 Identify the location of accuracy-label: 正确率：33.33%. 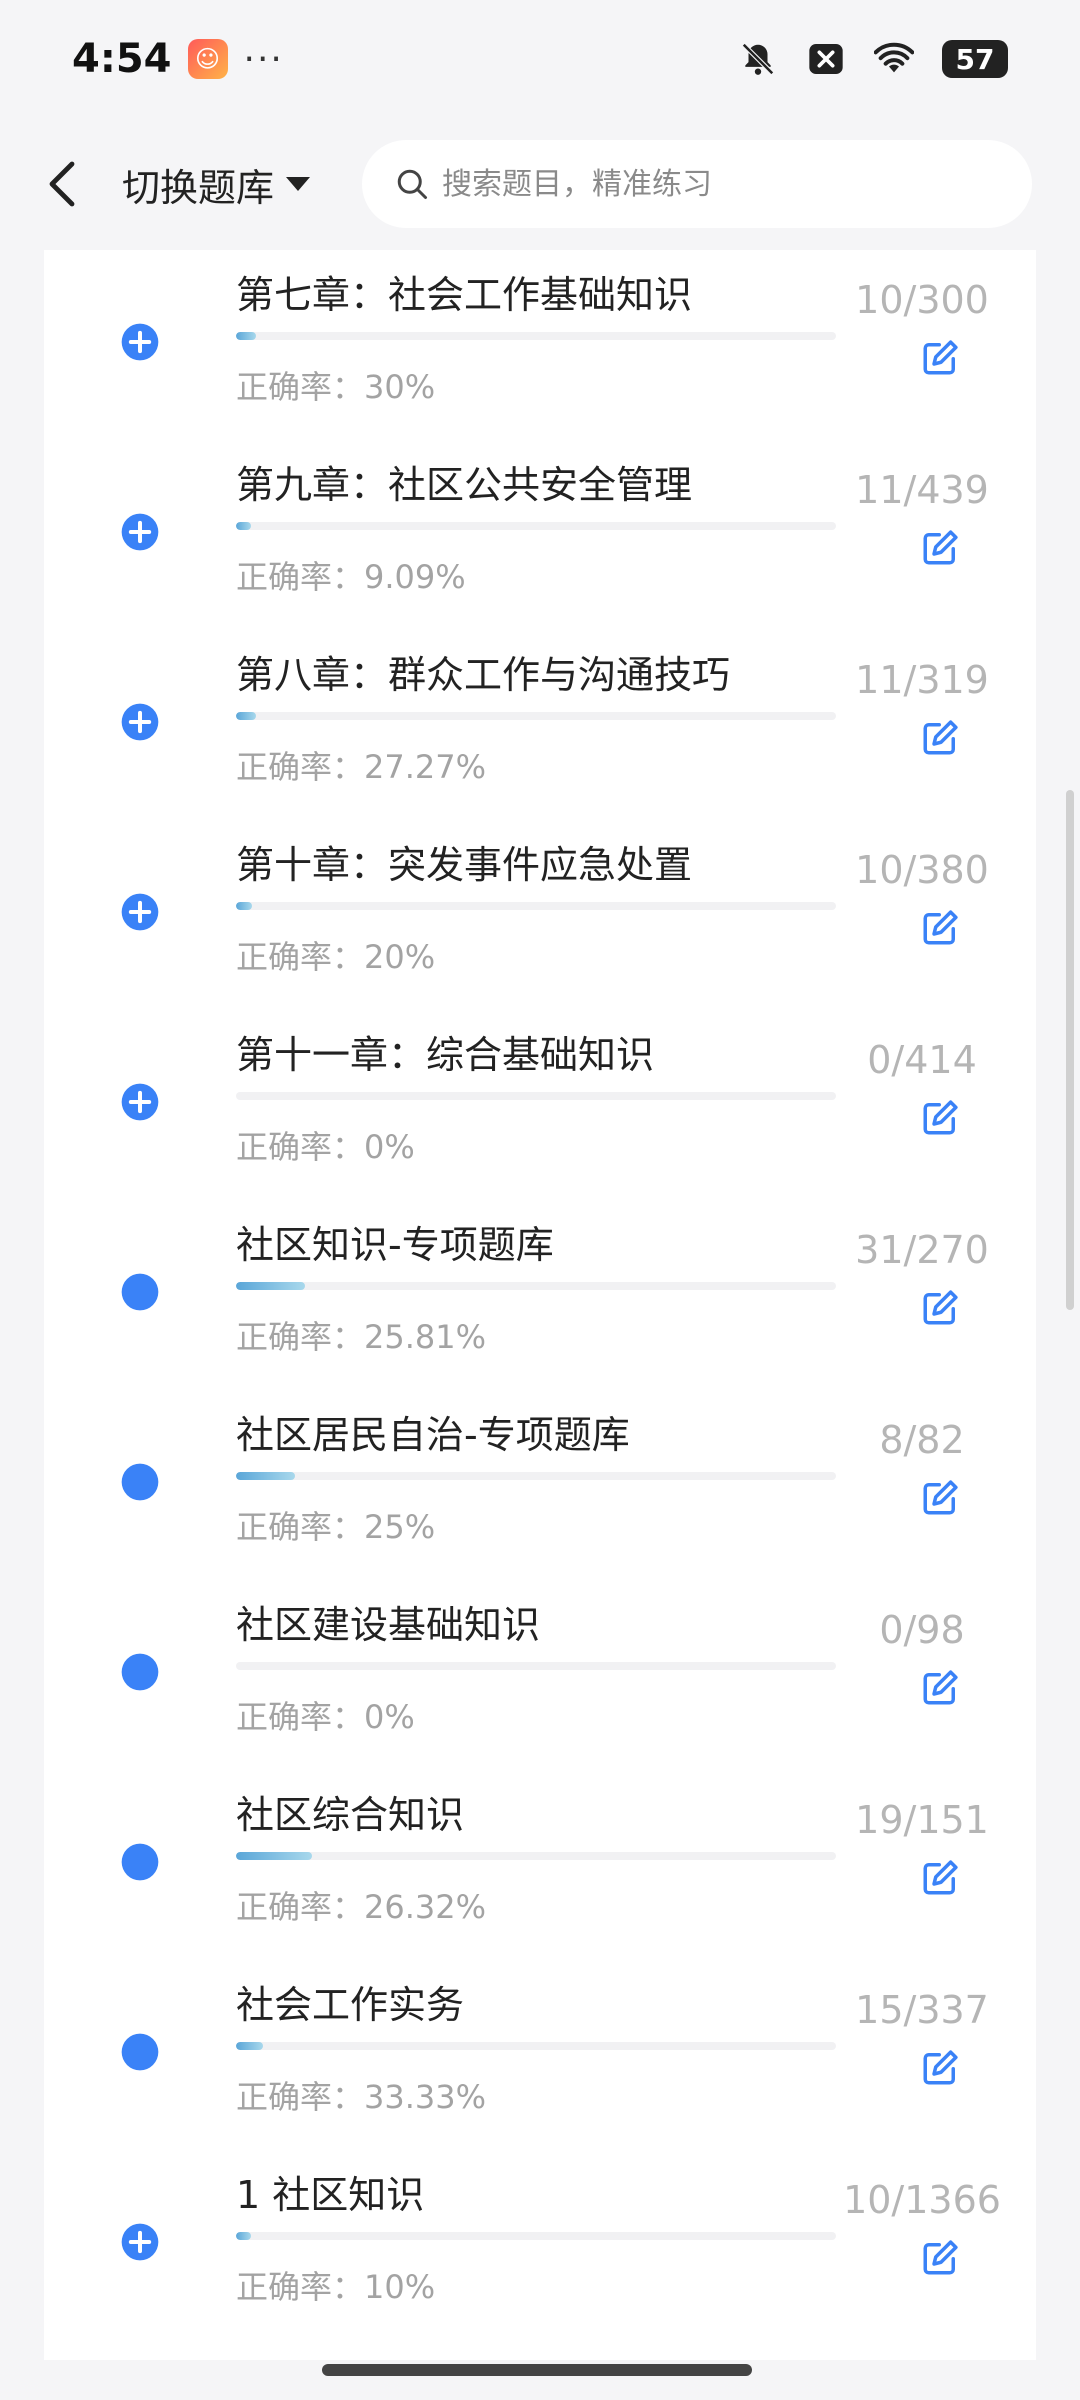
(361, 2097).